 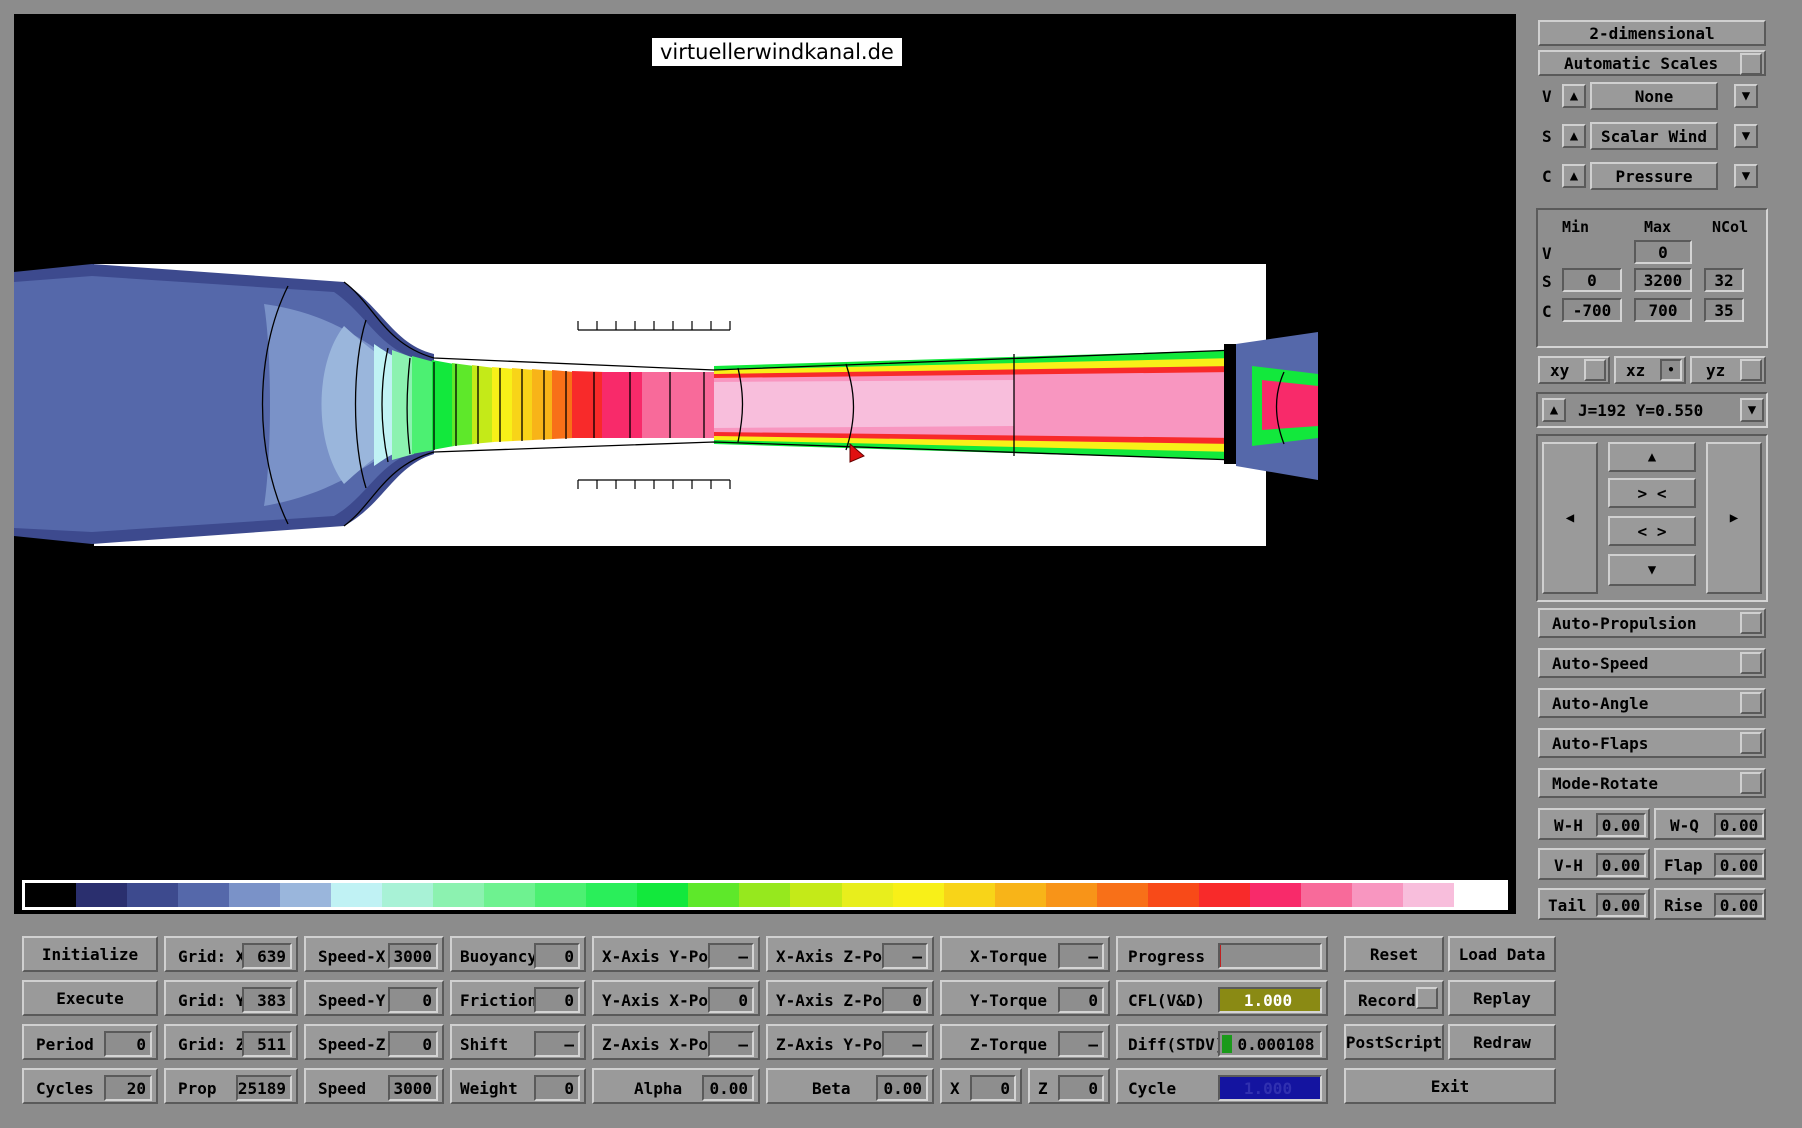 I want to click on speed-z-field: 0, so click(x=413, y=1044).